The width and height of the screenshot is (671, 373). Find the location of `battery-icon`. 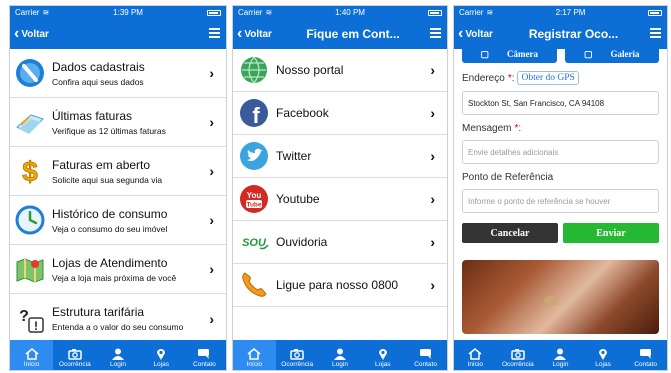

battery-icon is located at coordinates (654, 12).